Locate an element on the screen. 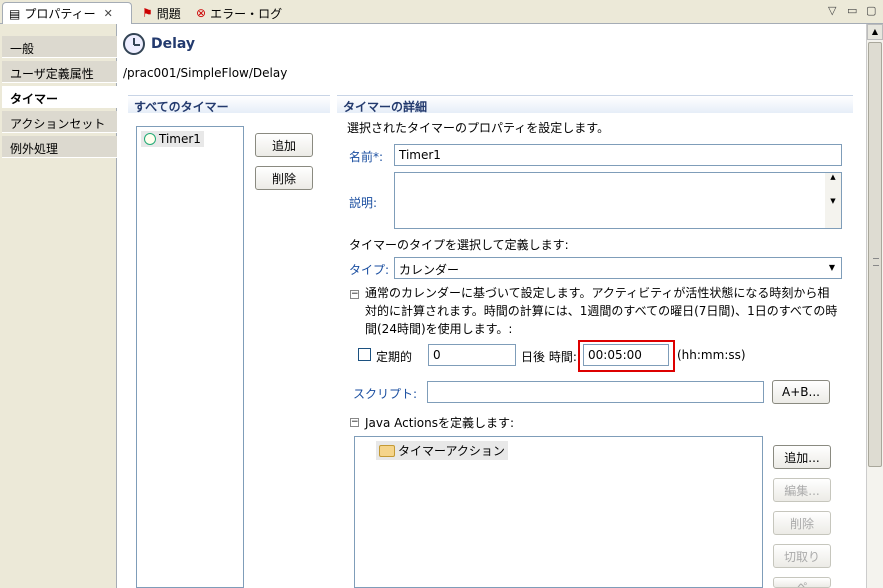 The image size is (883, 588). timer-list: Timer1 is located at coordinates (190, 357).